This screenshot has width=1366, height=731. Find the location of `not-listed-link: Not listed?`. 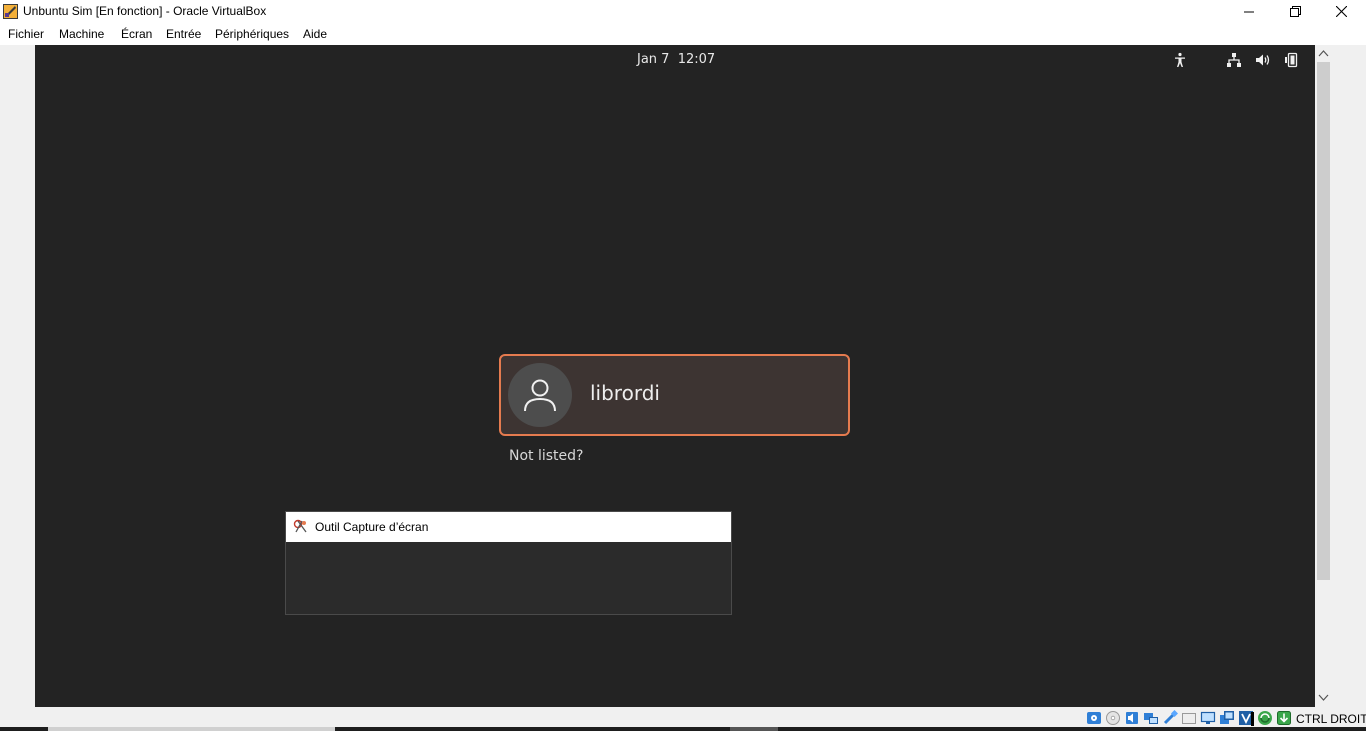

not-listed-link: Not listed? is located at coordinates (546, 456).